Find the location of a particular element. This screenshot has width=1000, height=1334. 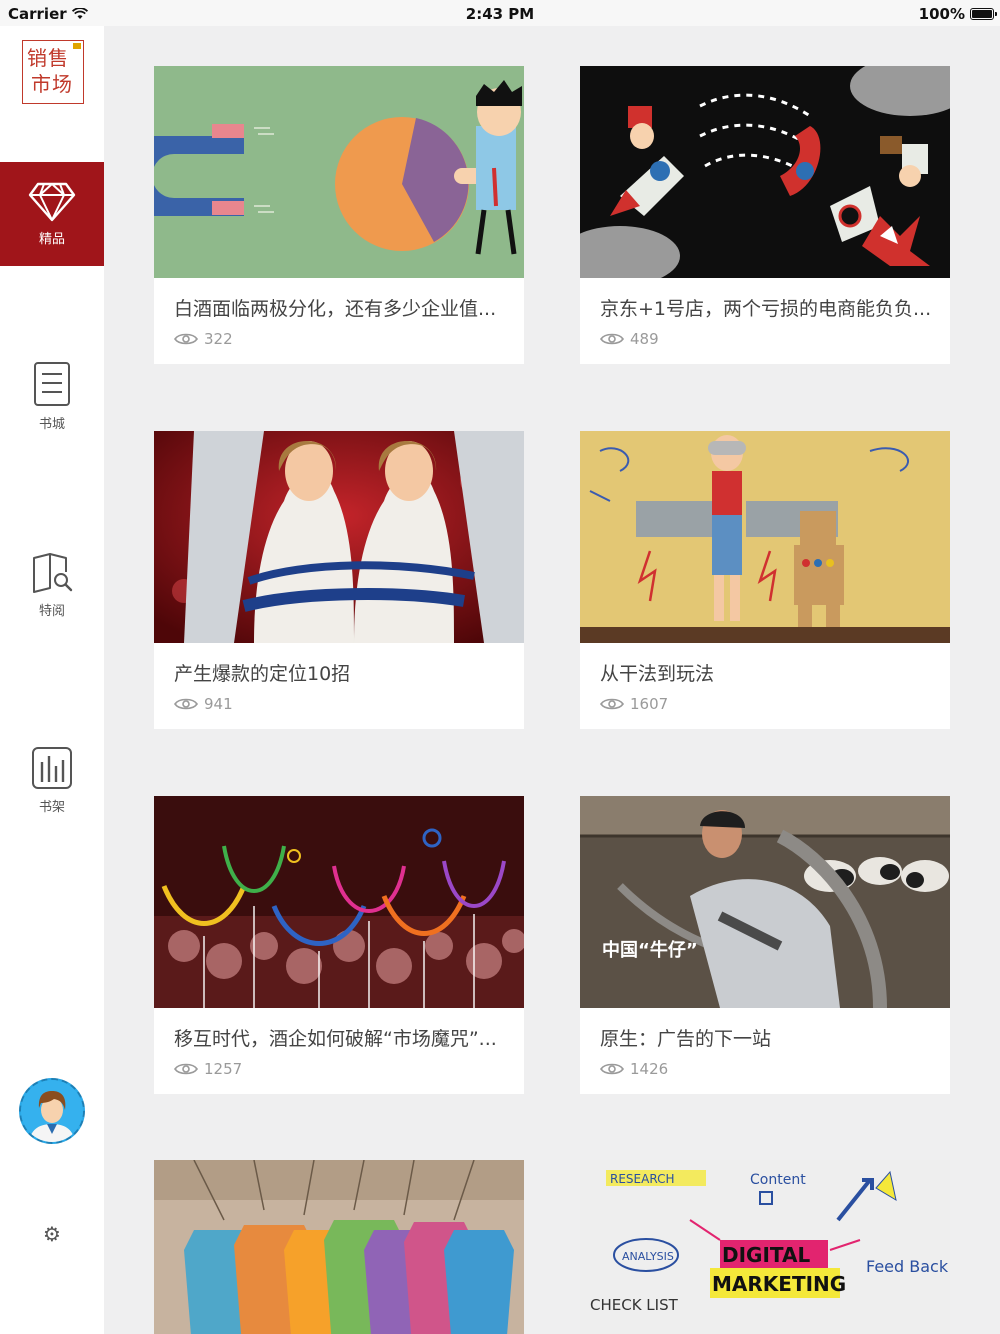

document-icon is located at coordinates (52, 383).